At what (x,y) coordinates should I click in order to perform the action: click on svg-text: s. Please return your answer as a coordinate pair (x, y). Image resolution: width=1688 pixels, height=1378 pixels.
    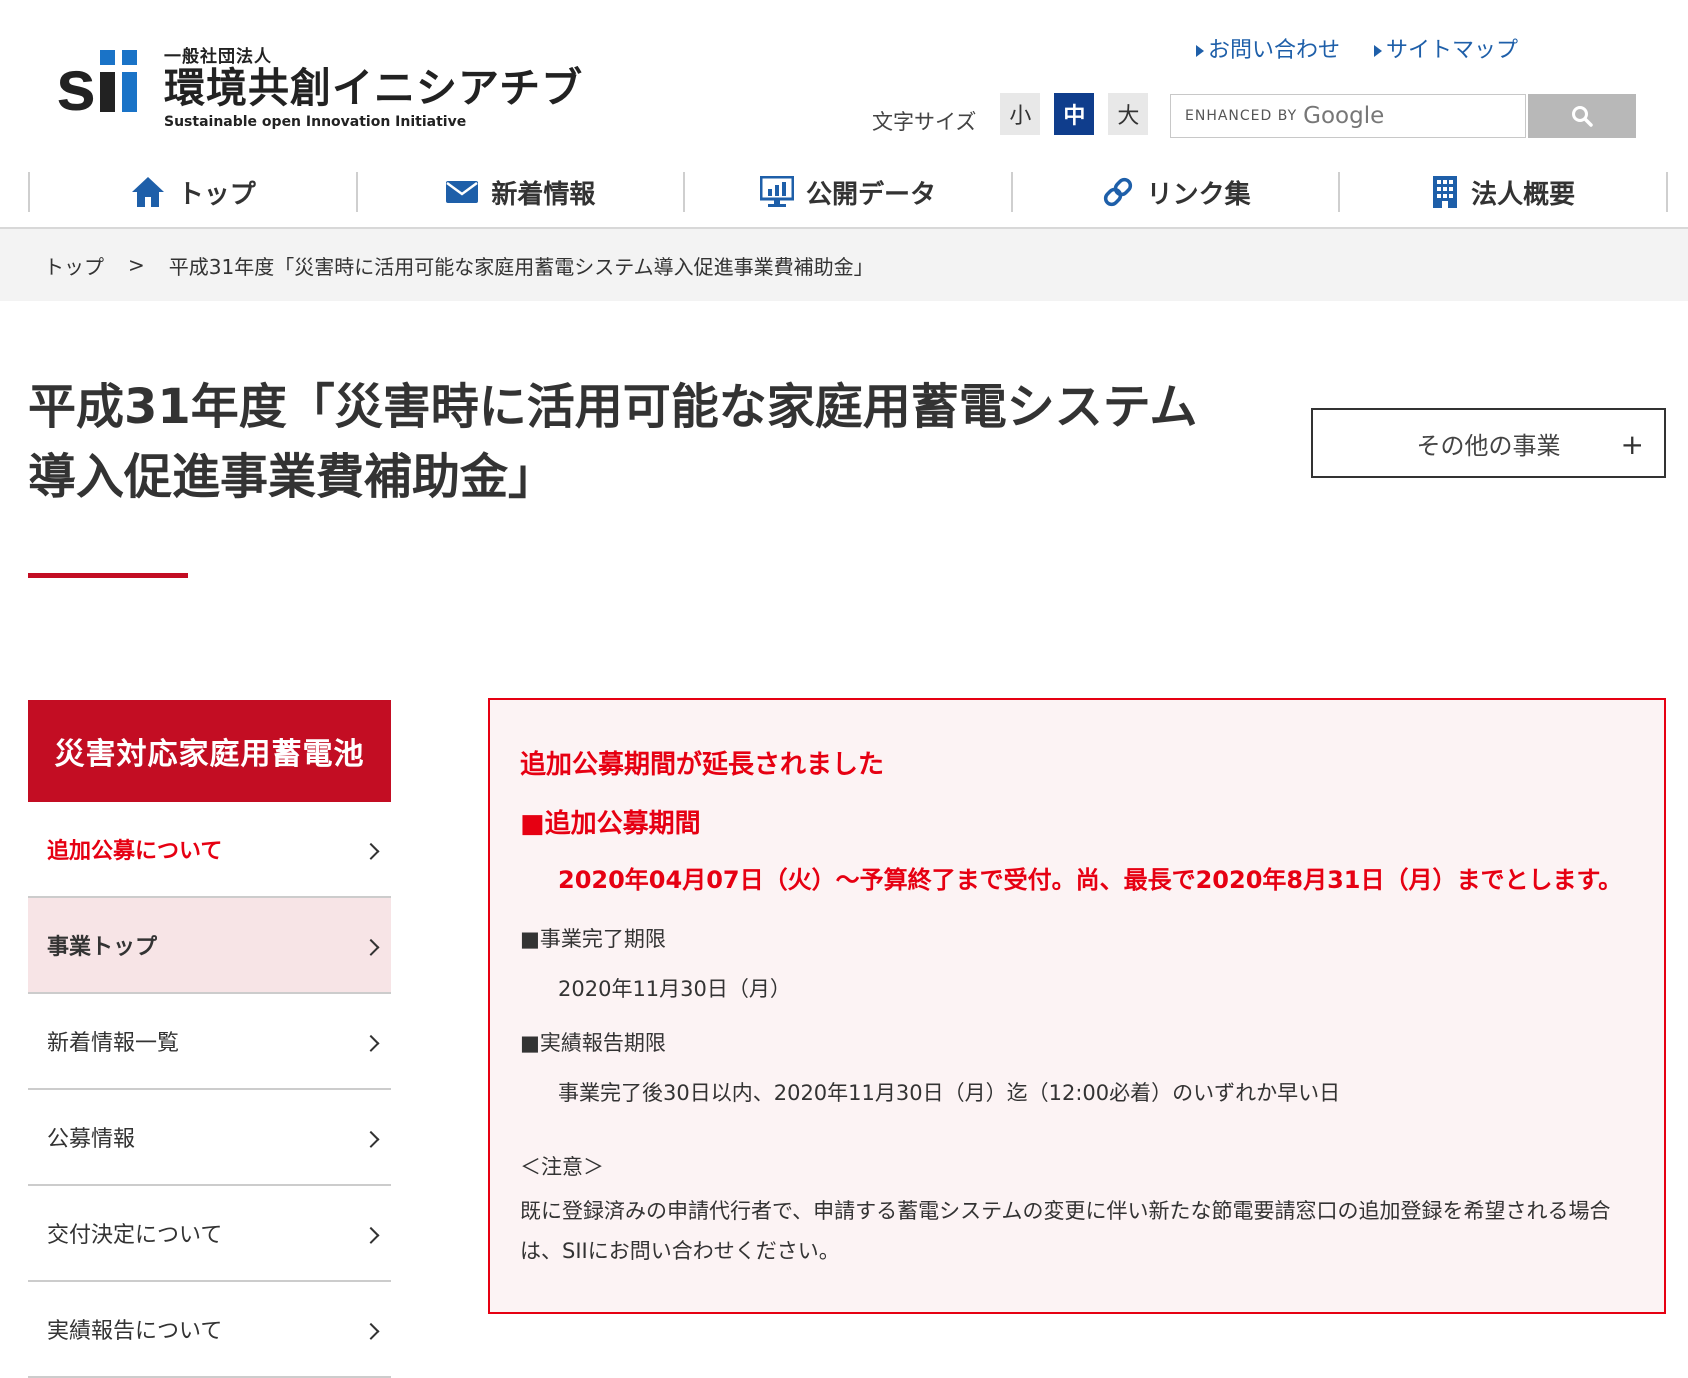
    Looking at the image, I should click on (76, 82).